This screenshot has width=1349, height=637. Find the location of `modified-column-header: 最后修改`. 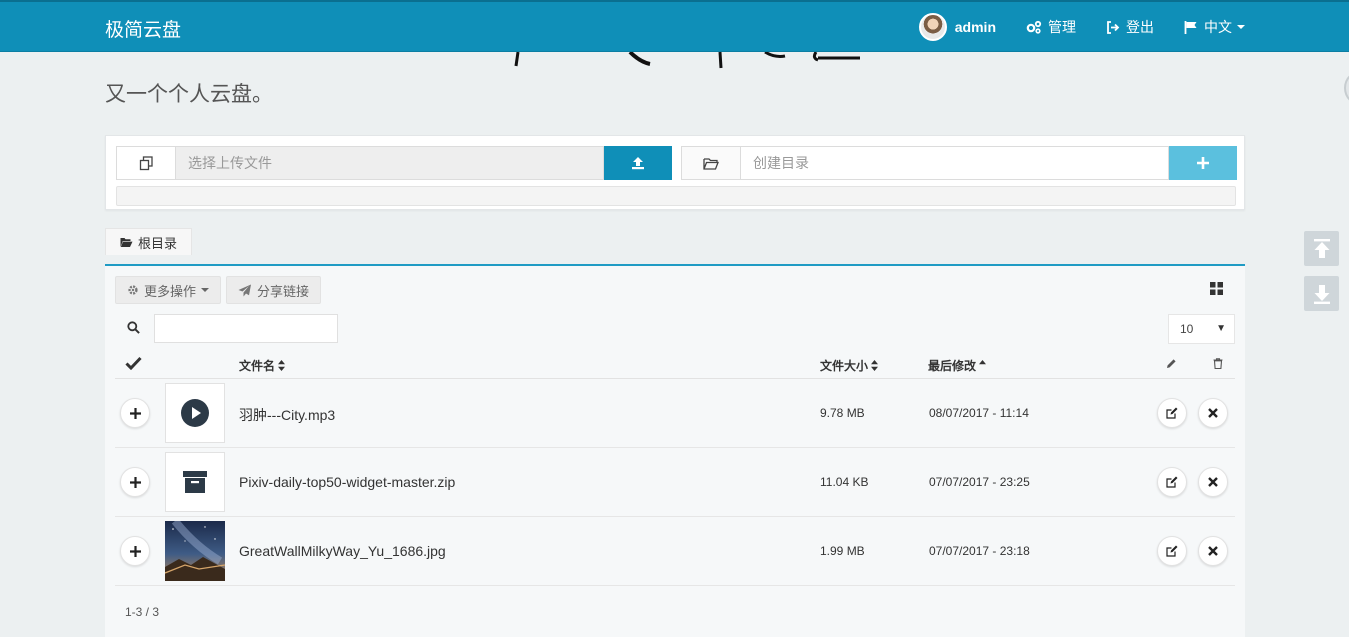

modified-column-header: 最后修改 is located at coordinates (957, 365).